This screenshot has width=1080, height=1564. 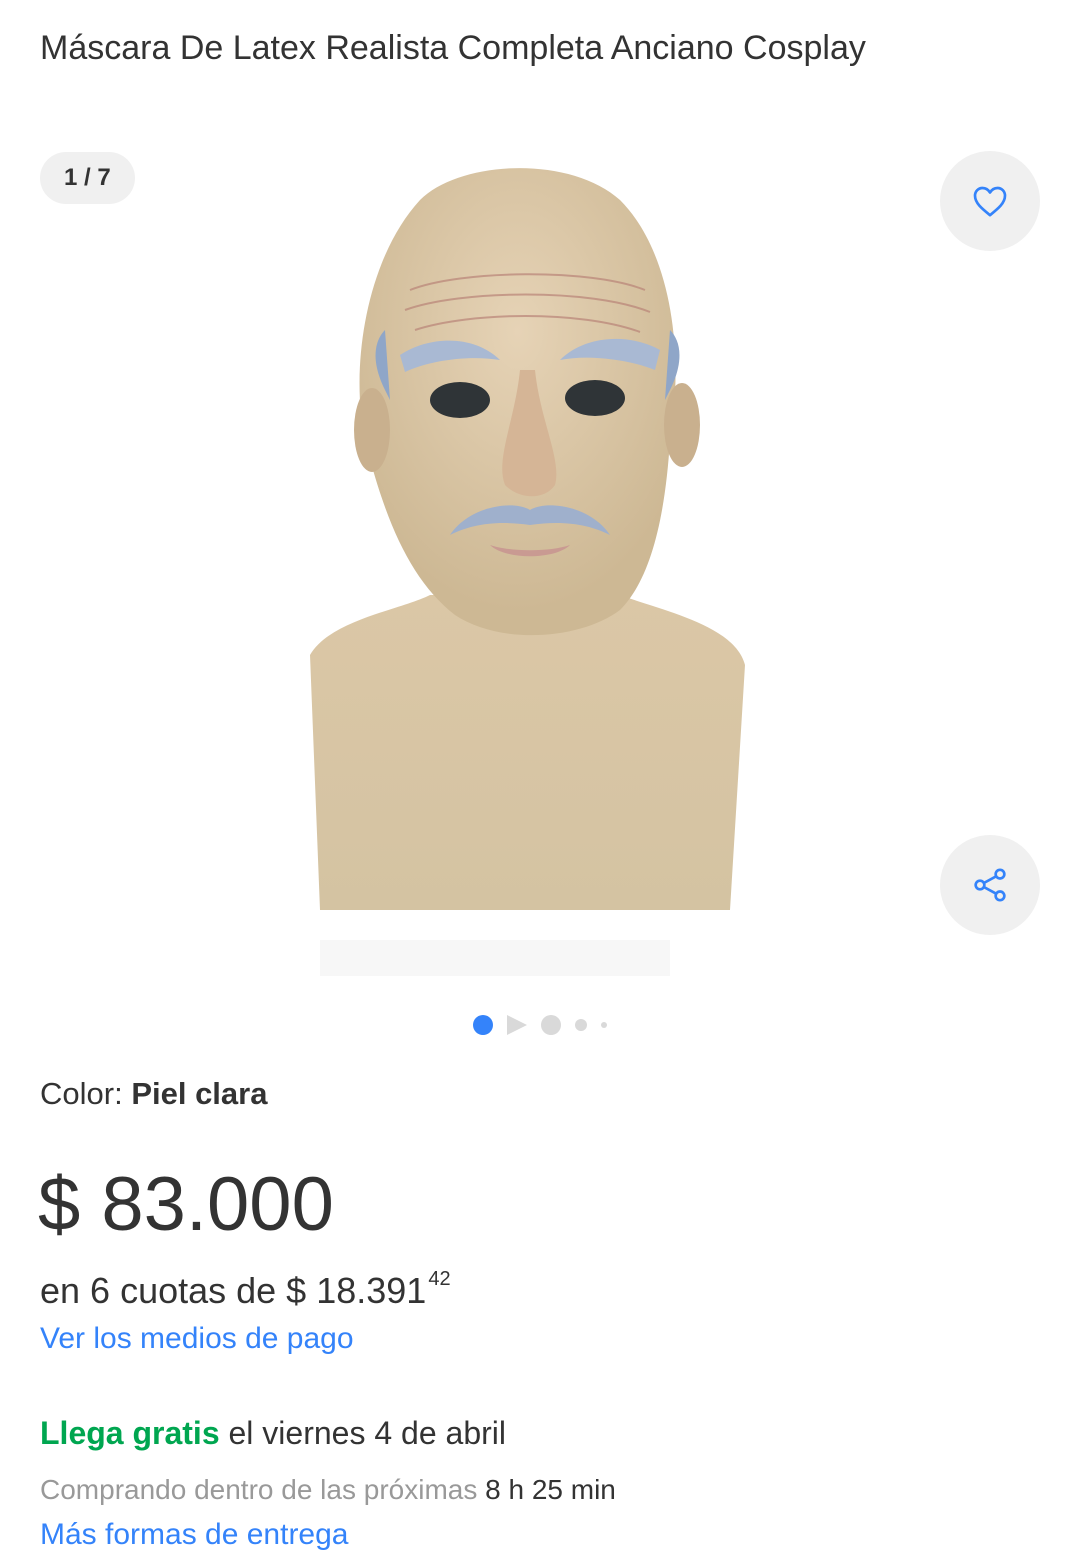 I want to click on installments: en 6 cuotas de $ 18.391 42, so click(x=245, y=1285).